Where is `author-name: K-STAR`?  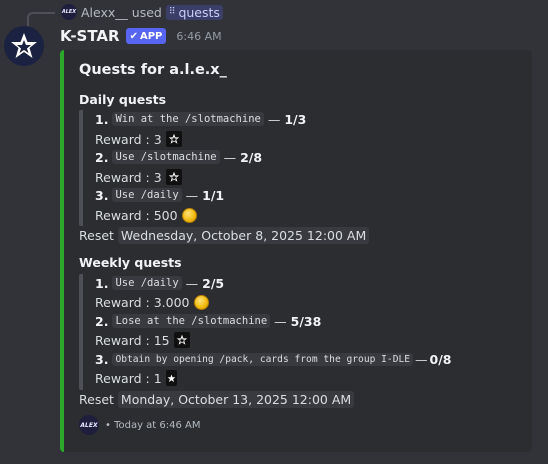 author-name: K-STAR is located at coordinates (90, 36).